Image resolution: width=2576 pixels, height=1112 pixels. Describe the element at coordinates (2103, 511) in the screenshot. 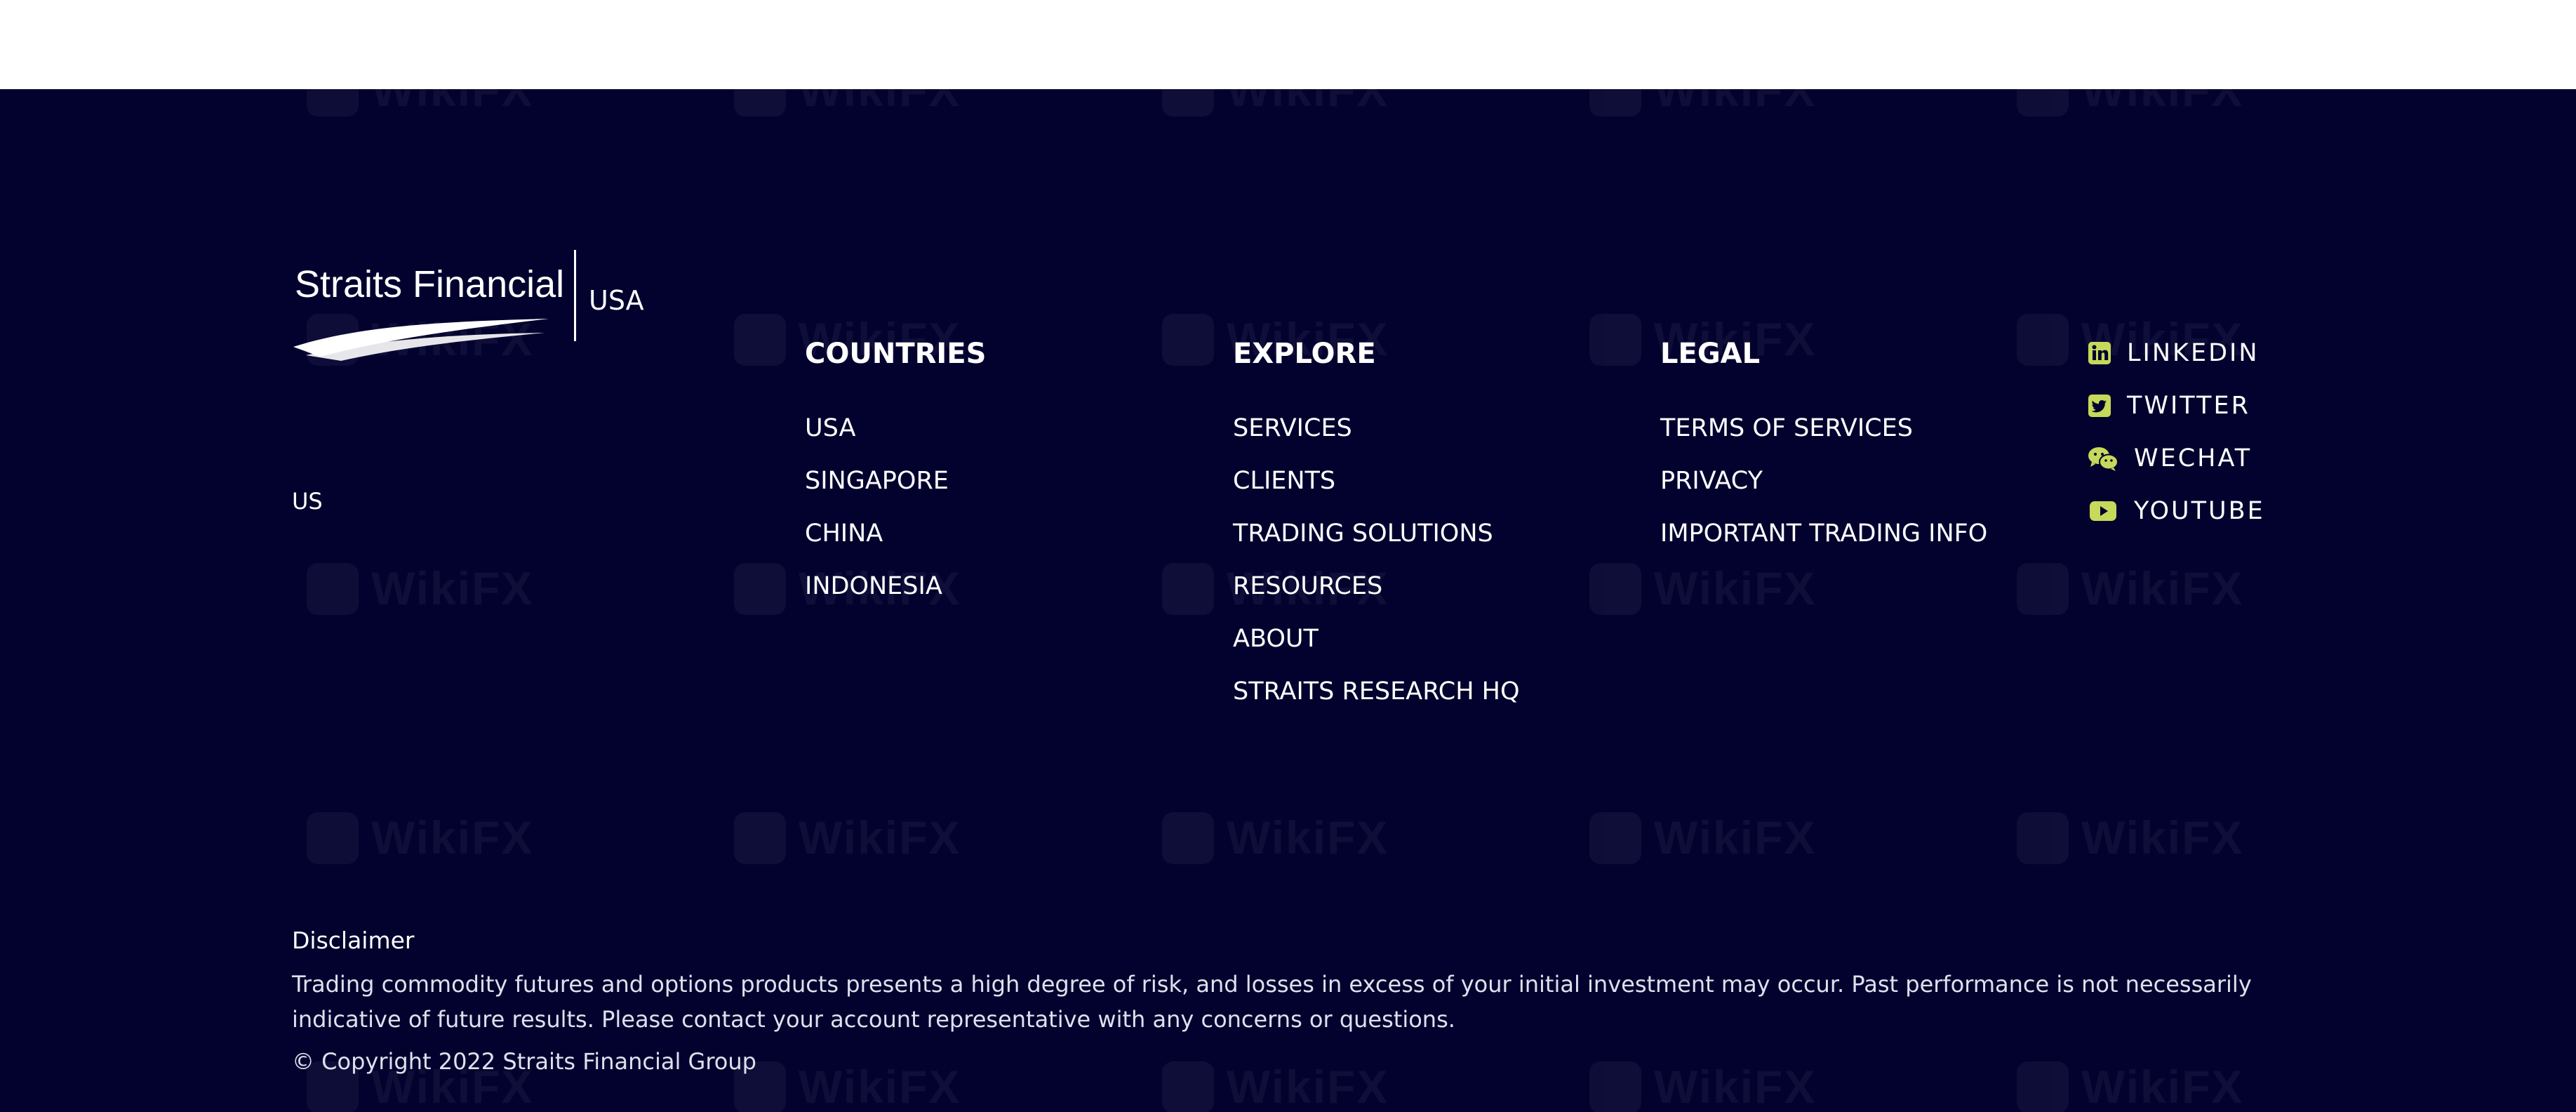

I see `youtube-icon` at that location.